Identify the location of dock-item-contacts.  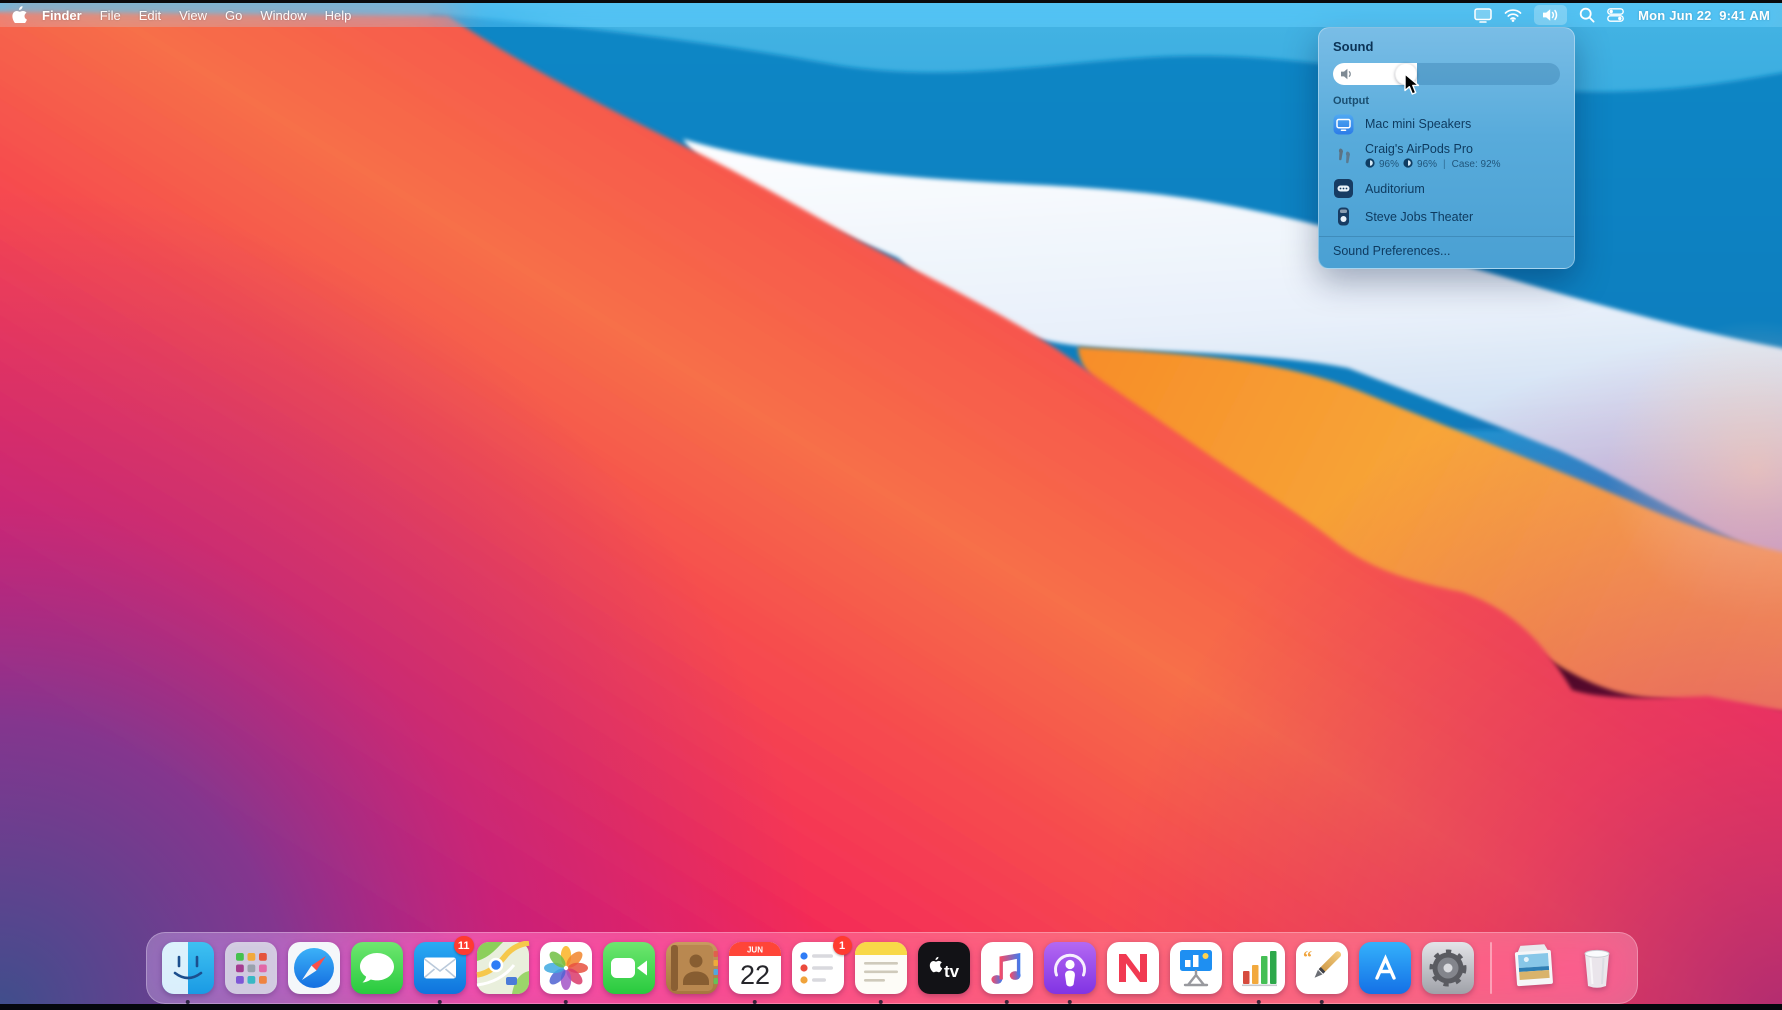
(692, 968).